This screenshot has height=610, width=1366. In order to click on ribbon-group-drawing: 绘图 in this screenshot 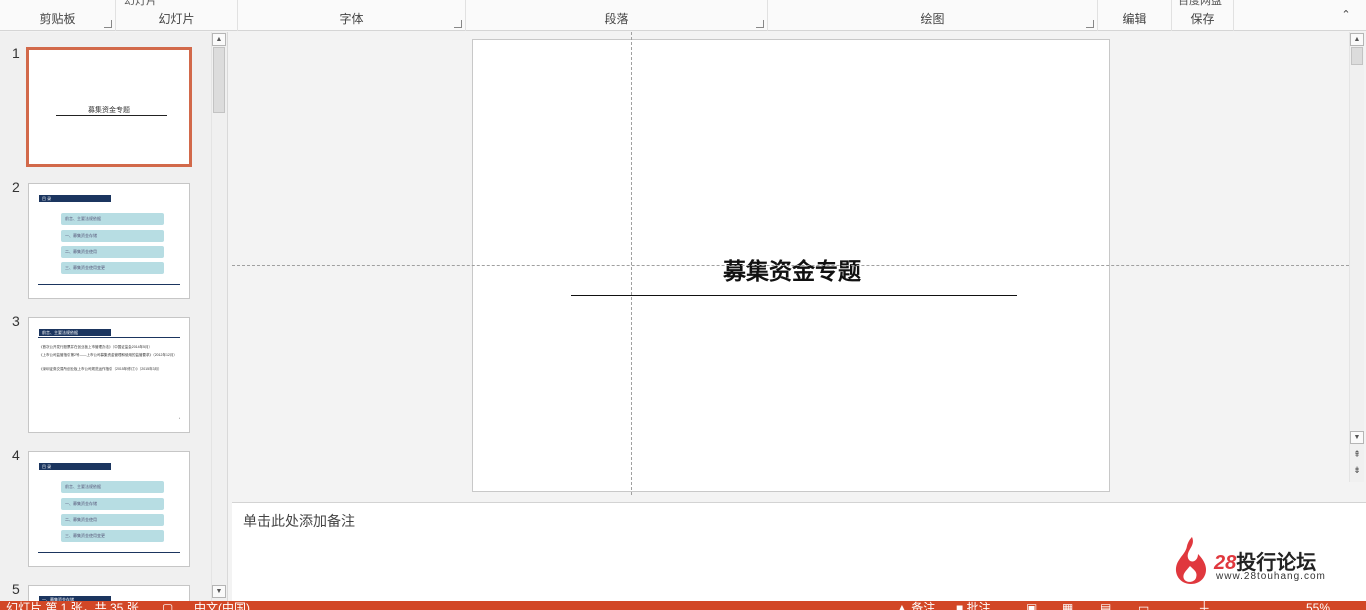, I will do `click(933, 15)`.